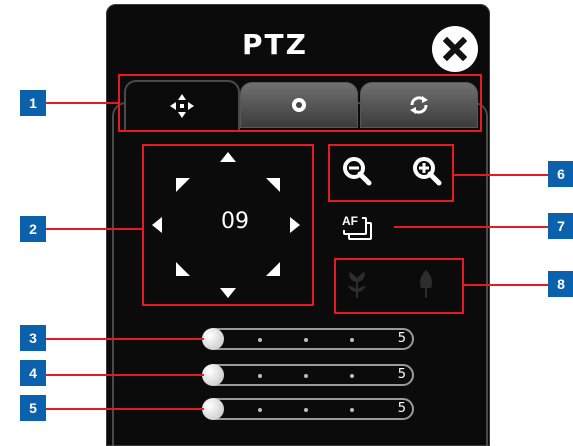 The image size is (573, 446). Describe the element at coordinates (391, 173) in the screenshot. I see `callout-box-zoom` at that location.